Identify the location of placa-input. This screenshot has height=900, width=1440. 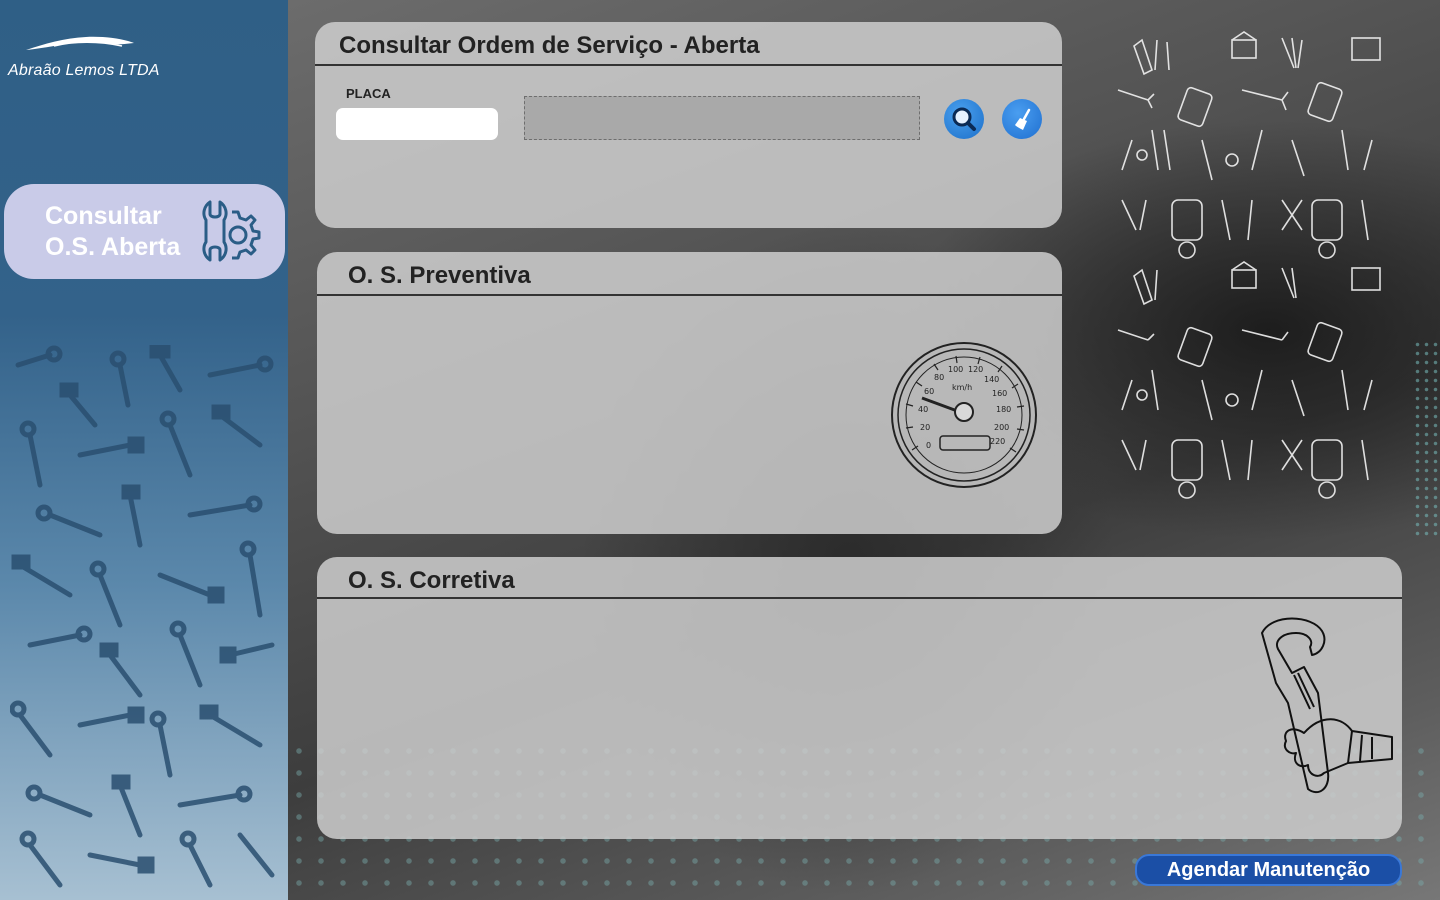
(417, 124).